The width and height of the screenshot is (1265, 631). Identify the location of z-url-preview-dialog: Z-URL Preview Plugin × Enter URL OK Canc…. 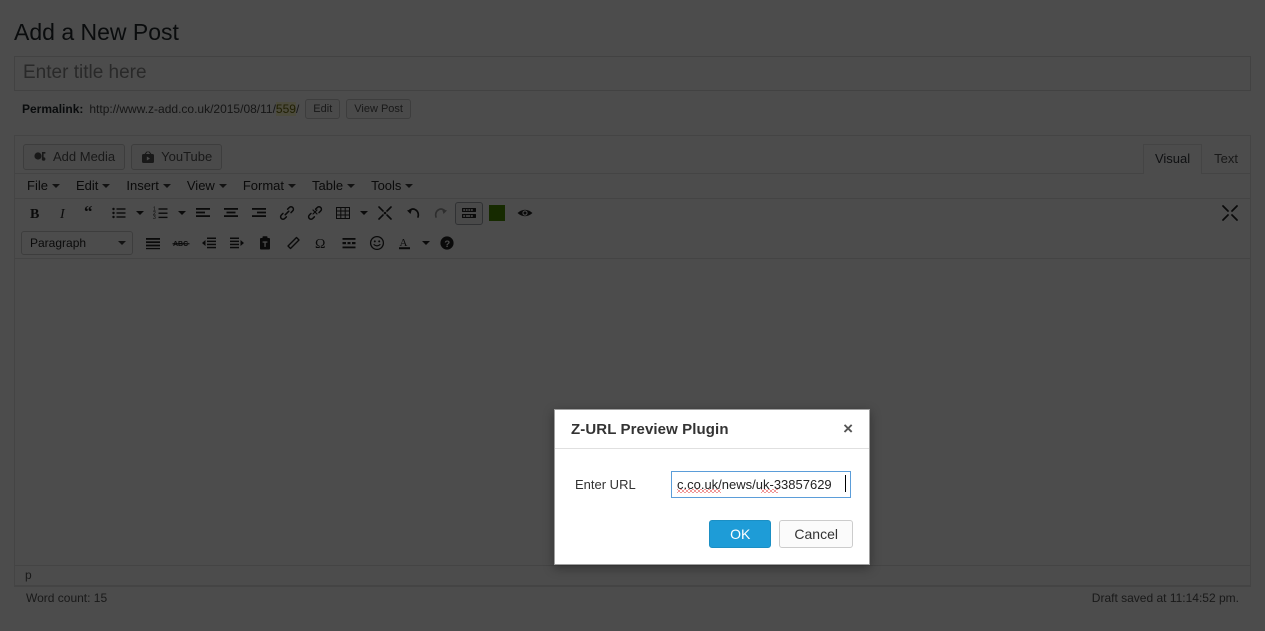
(712, 487).